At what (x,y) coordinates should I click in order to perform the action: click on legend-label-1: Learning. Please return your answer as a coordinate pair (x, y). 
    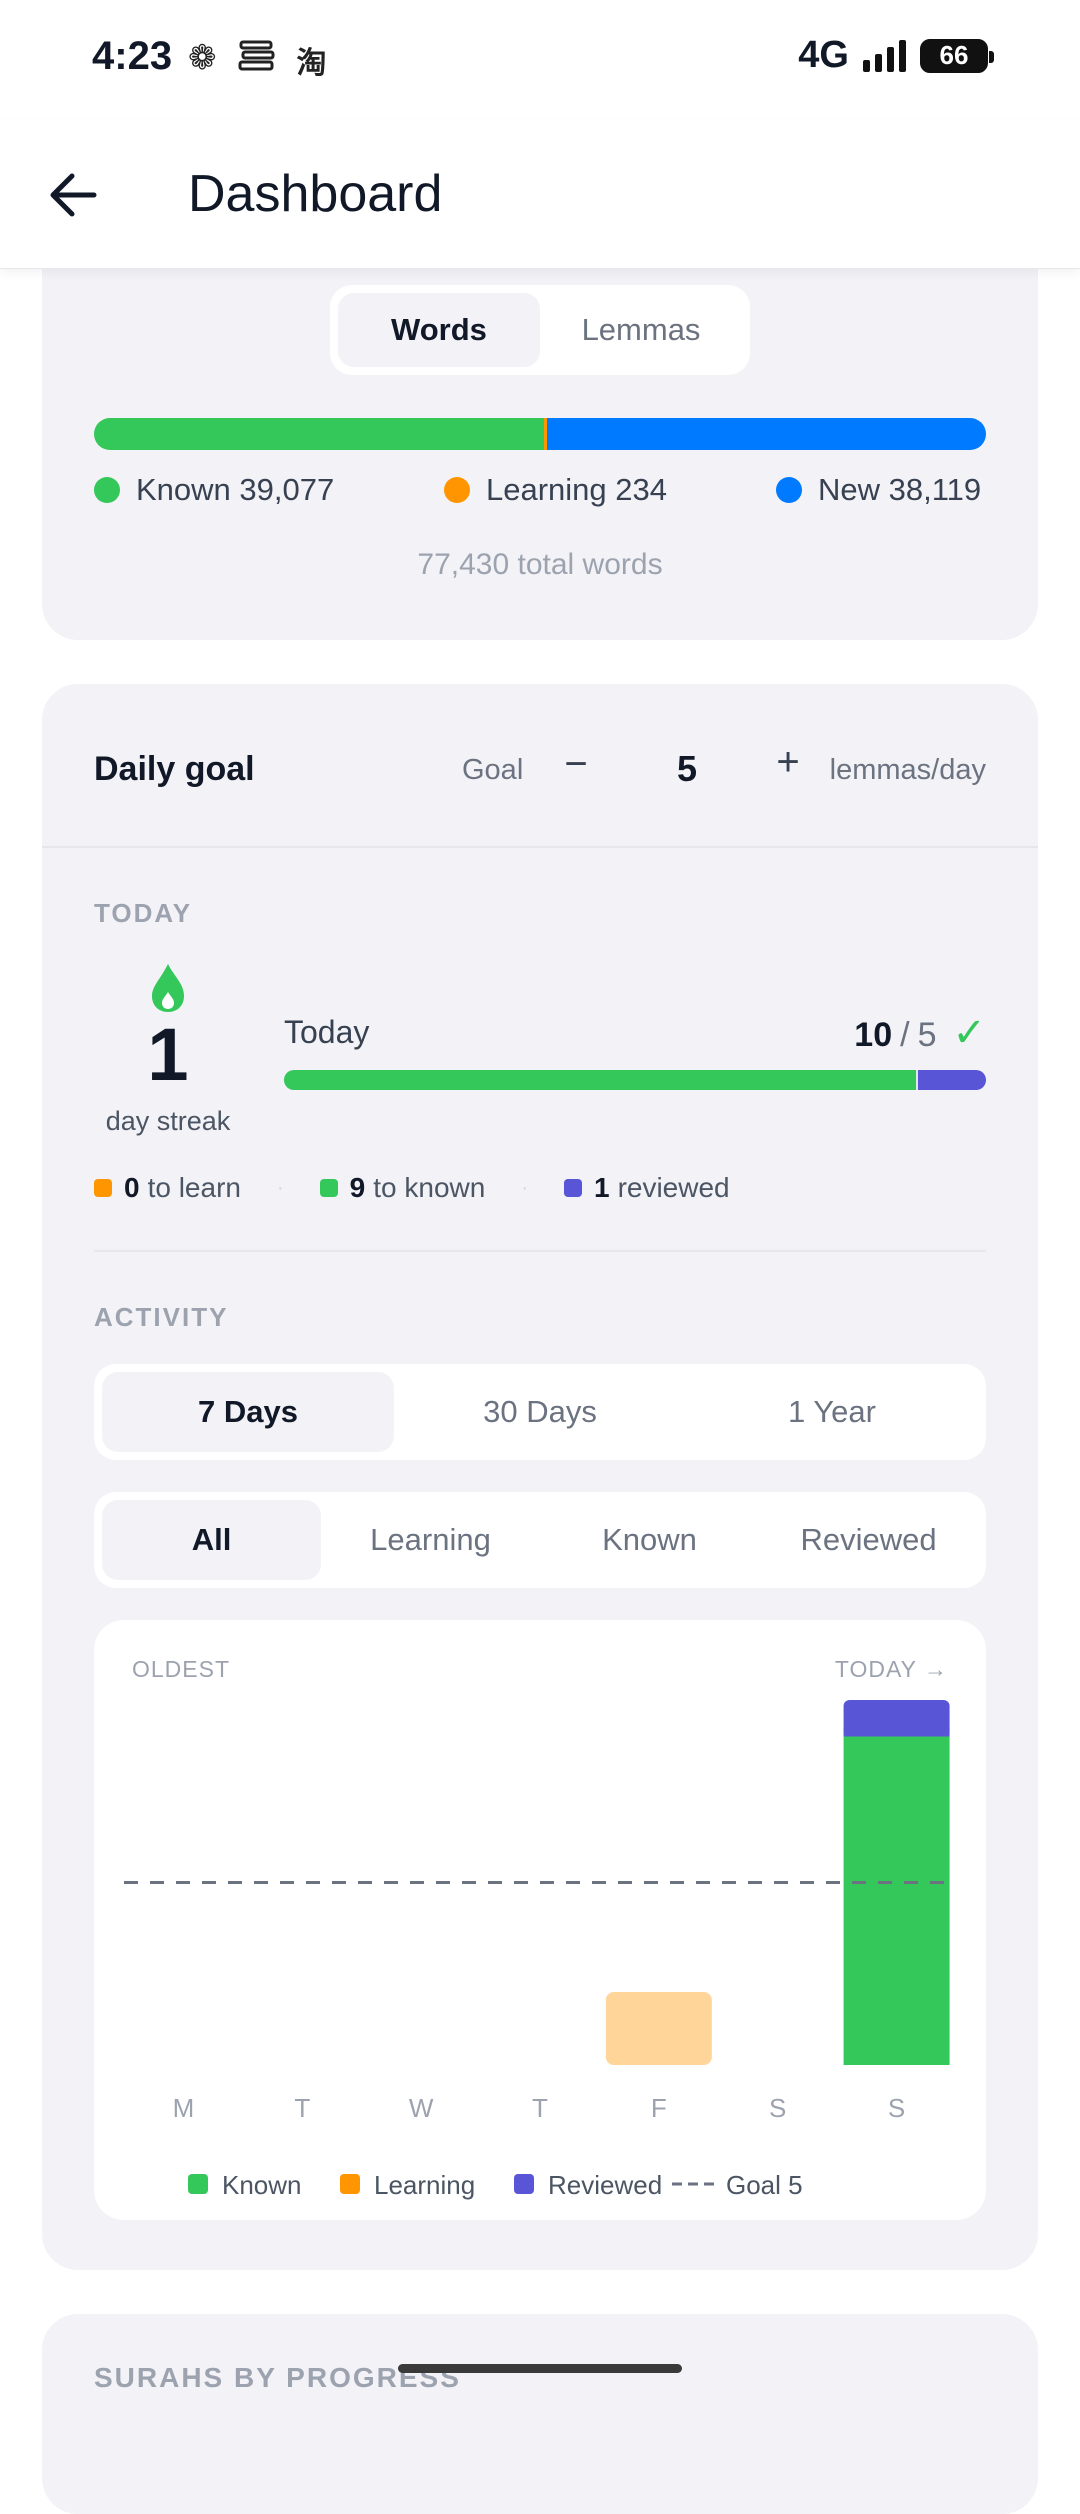
    Looking at the image, I should click on (424, 2185).